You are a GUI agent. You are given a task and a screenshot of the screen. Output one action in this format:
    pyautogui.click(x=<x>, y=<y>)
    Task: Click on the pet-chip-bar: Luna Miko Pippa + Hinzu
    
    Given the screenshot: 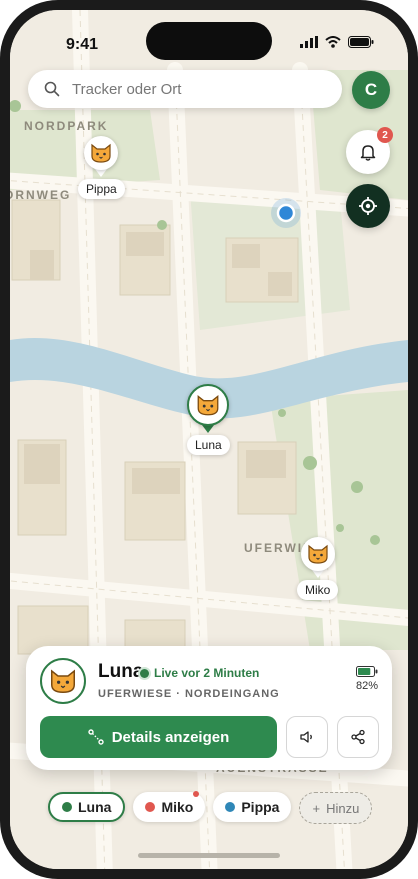 What is the action you would take?
    pyautogui.click(x=210, y=807)
    